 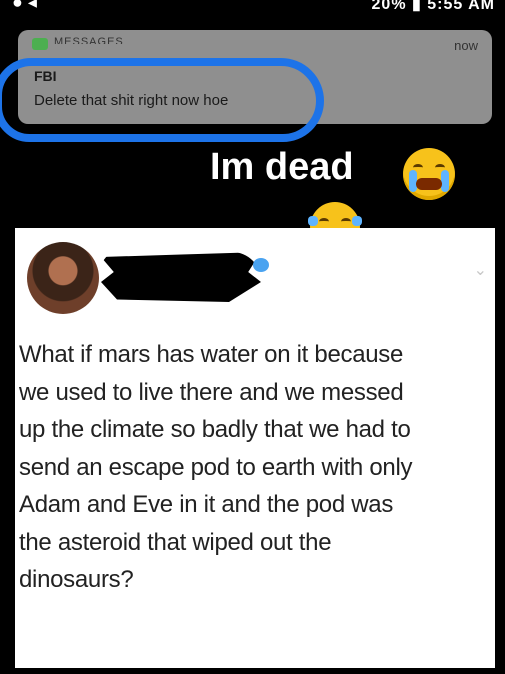 I want to click on caption-text: Im dead, so click(x=282, y=167).